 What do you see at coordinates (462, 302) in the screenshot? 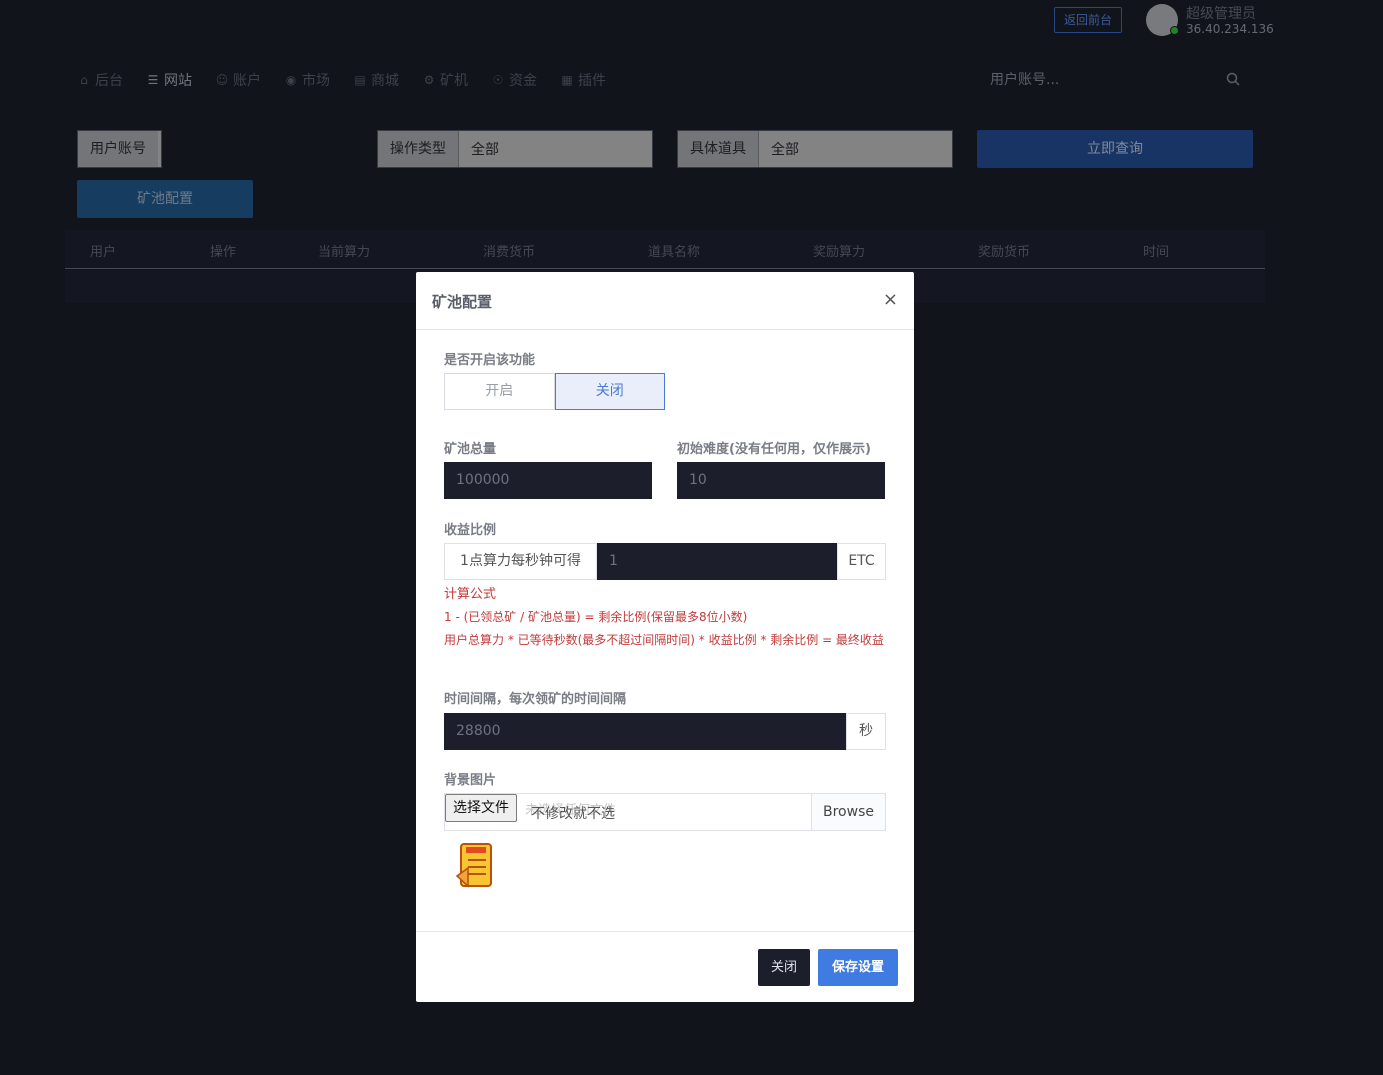
I see `modal-title: 矿池配置` at bounding box center [462, 302].